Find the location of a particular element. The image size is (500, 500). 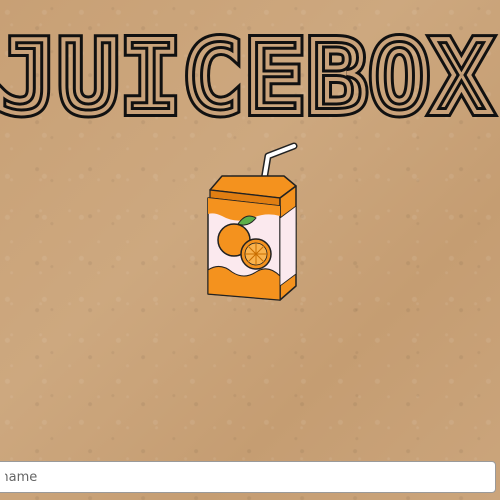

juice-box-icon-graphic is located at coordinates (252, 221).